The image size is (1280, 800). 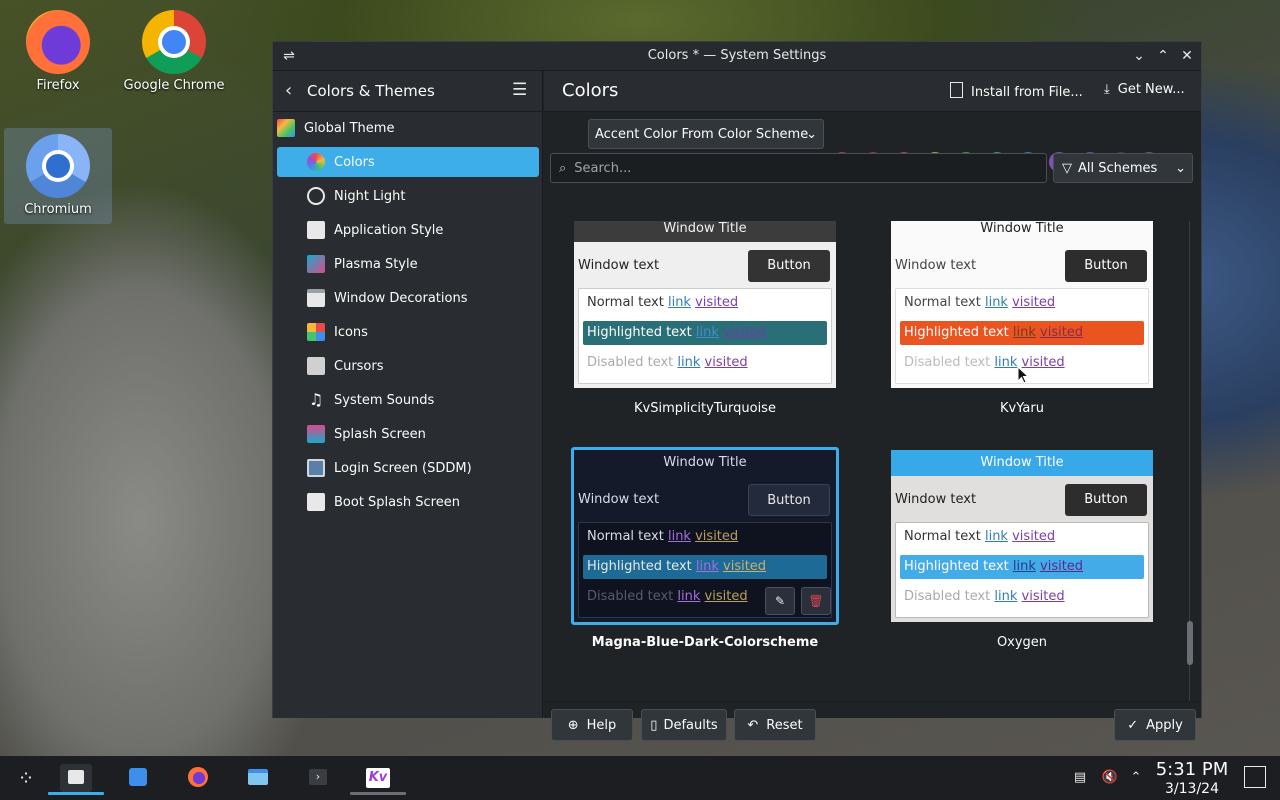 I want to click on task-system-settings, so click(x=76, y=779).